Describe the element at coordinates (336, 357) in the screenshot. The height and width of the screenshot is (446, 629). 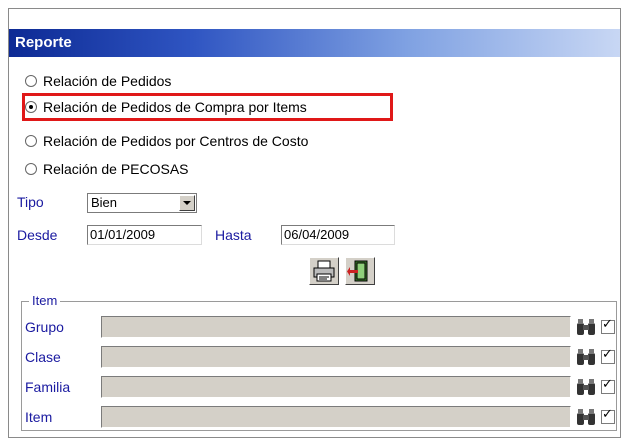
I see `clase-field` at that location.